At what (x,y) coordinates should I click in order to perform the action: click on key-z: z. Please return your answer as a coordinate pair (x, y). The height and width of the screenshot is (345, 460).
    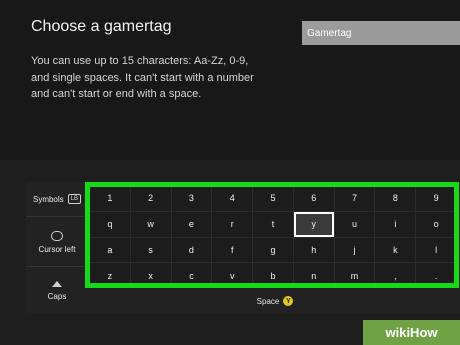
    Looking at the image, I should click on (110, 275).